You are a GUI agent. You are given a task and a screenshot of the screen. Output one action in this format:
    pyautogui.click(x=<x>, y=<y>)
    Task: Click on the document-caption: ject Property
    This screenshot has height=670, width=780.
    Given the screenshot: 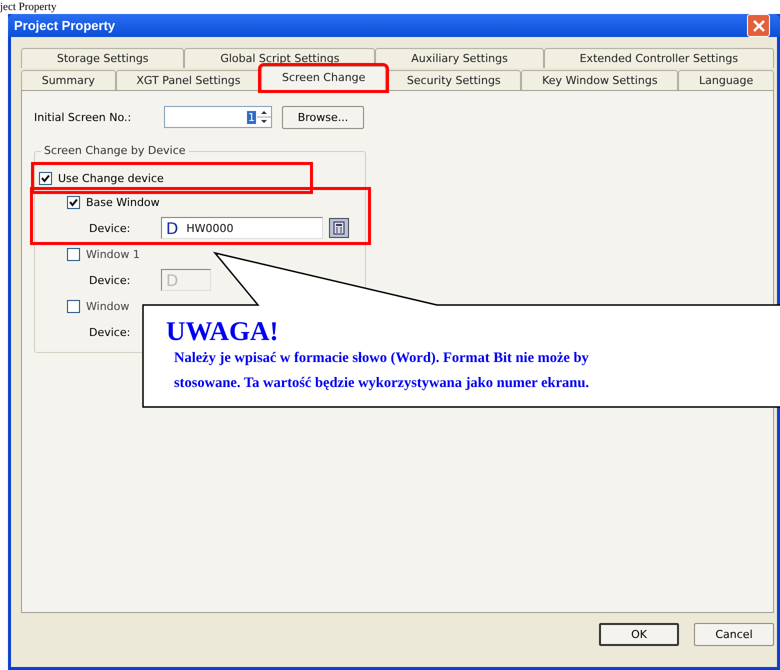 What is the action you would take?
    pyautogui.click(x=29, y=7)
    